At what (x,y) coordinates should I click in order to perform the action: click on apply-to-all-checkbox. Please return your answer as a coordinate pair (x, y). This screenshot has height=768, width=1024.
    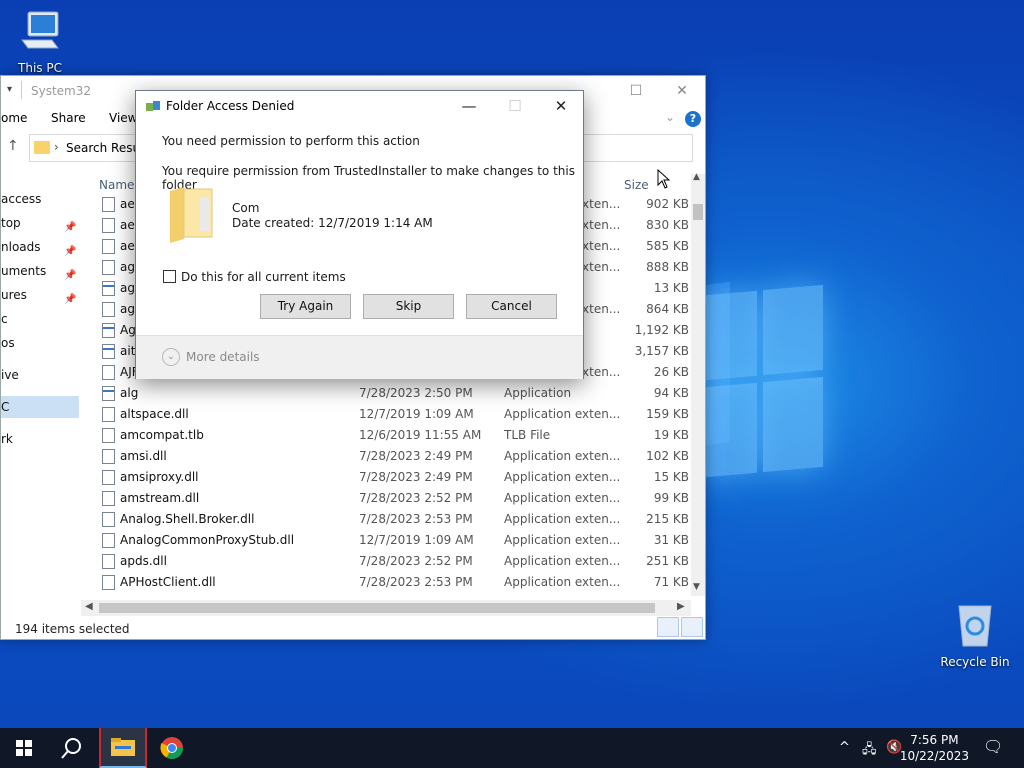
    Looking at the image, I should click on (169, 276).